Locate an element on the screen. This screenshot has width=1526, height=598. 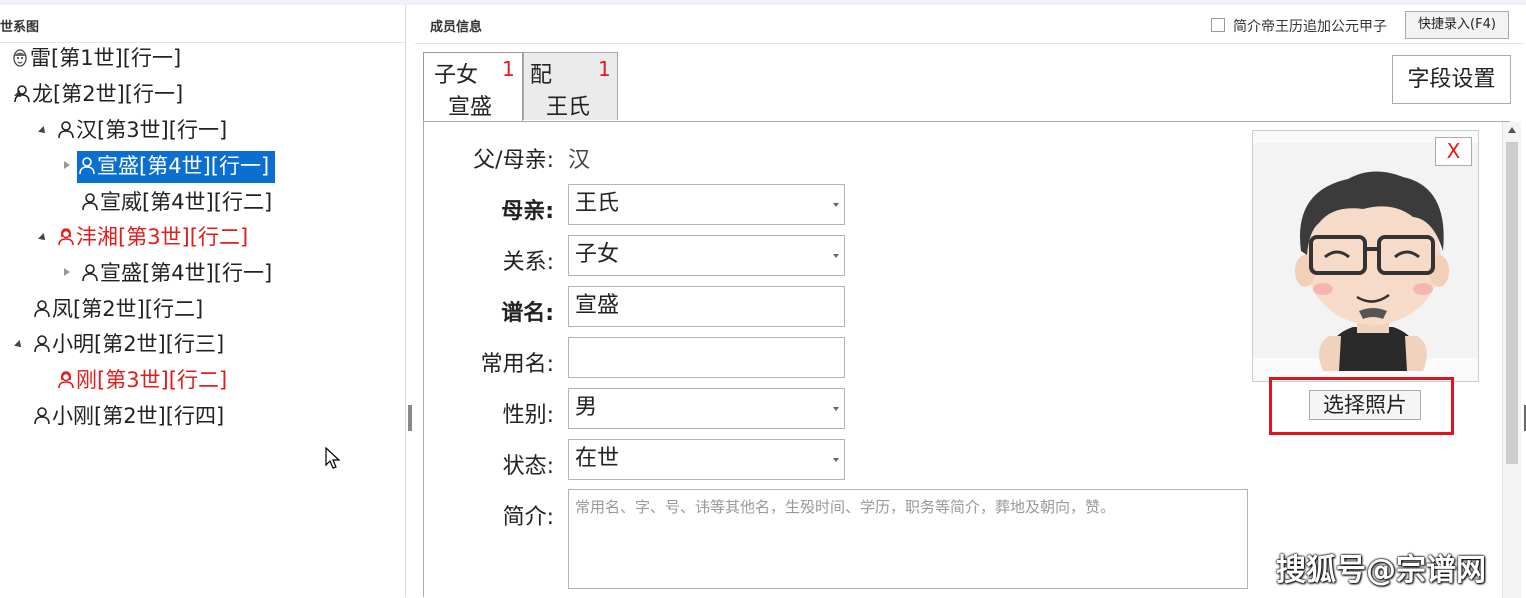
panel-splitter is located at coordinates (410, 418).